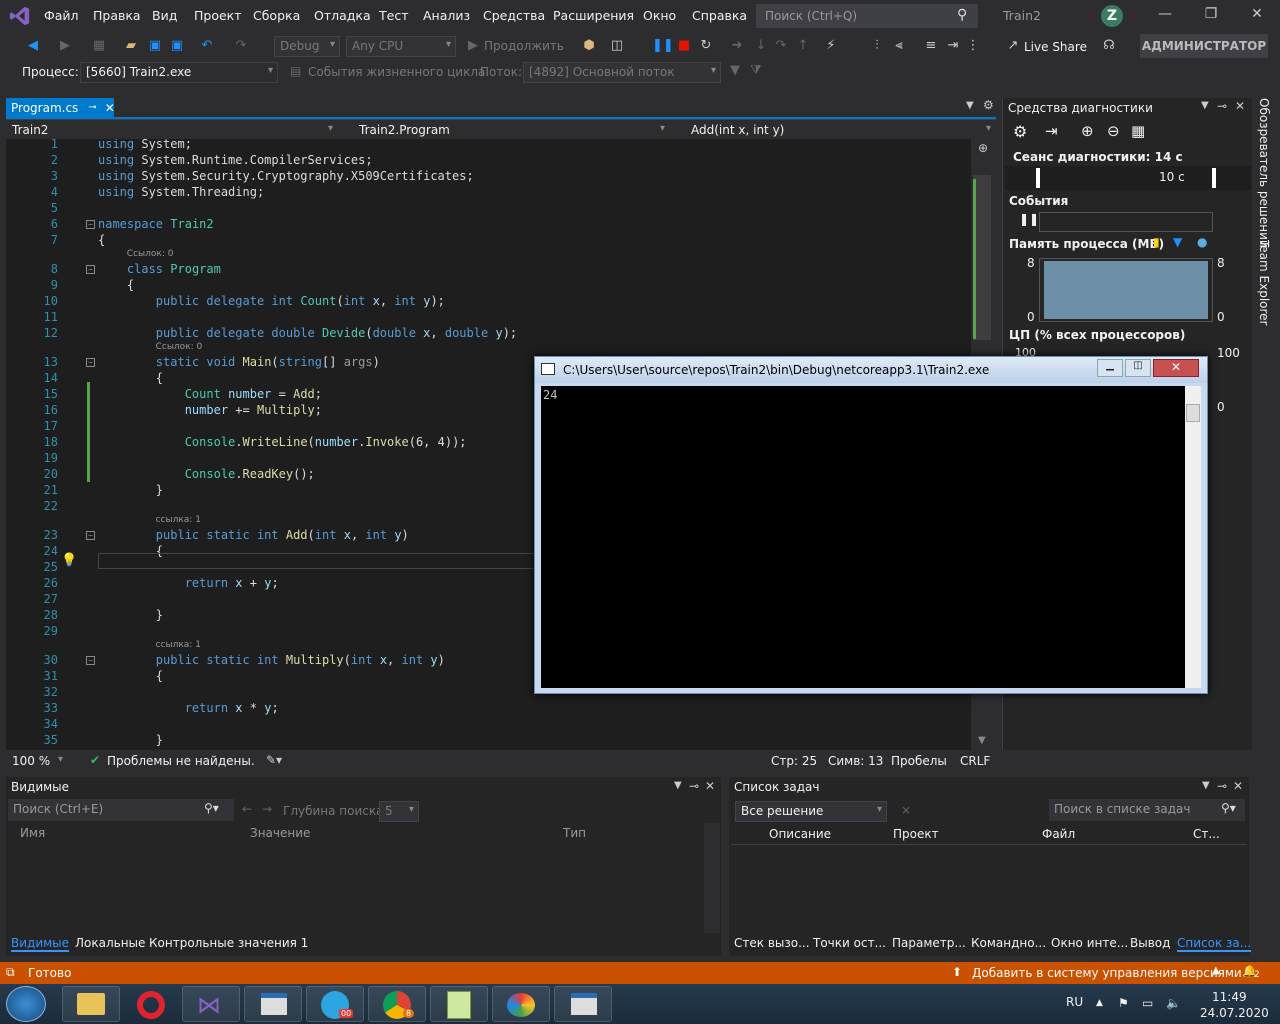 The width and height of the screenshot is (1280, 1024). I want to click on taskbar-telegram: 00, so click(335, 1004).